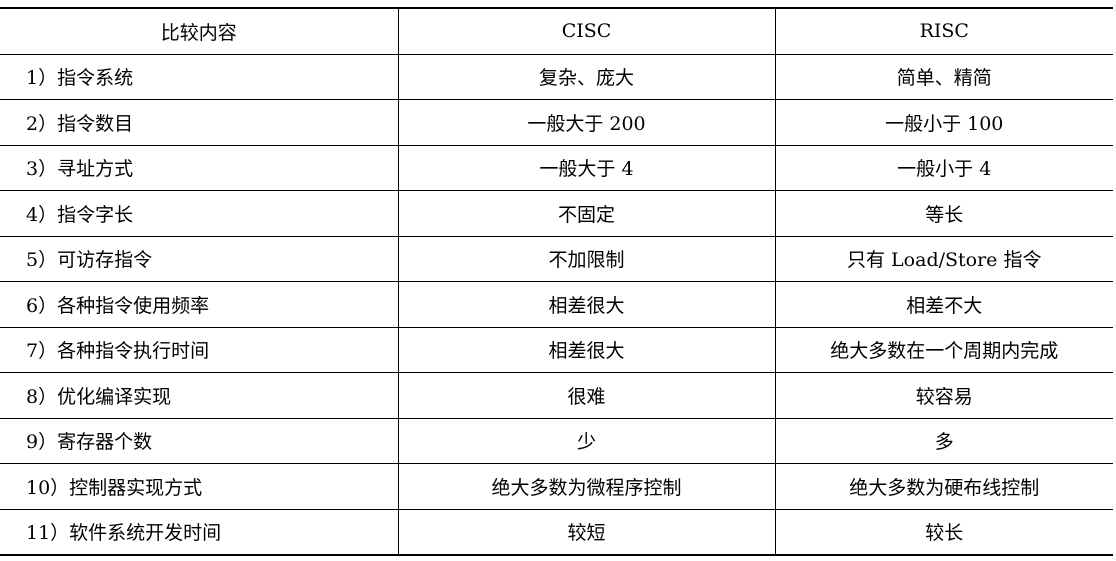 The height and width of the screenshot is (561, 1116). What do you see at coordinates (586, 213) in the screenshot?
I see `cisc-value: 不固定` at bounding box center [586, 213].